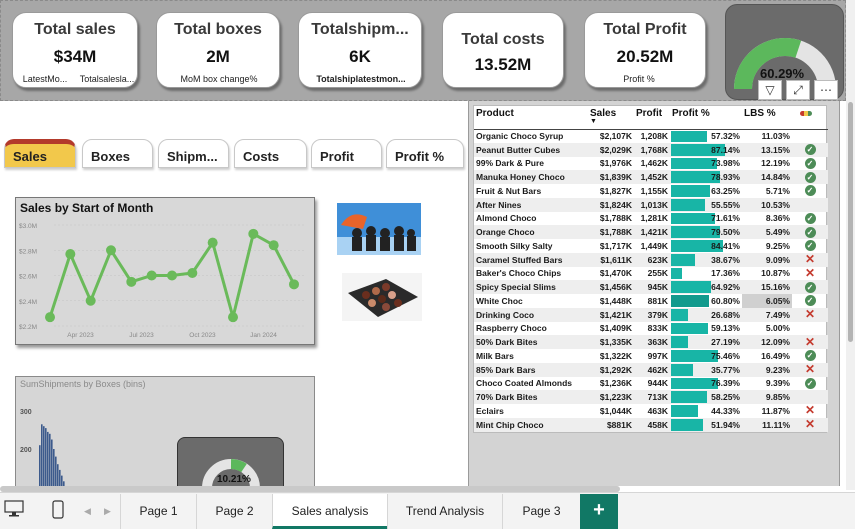 This screenshot has width=855, height=529. What do you see at coordinates (346, 153) in the screenshot?
I see `tab-profit: Profit` at bounding box center [346, 153].